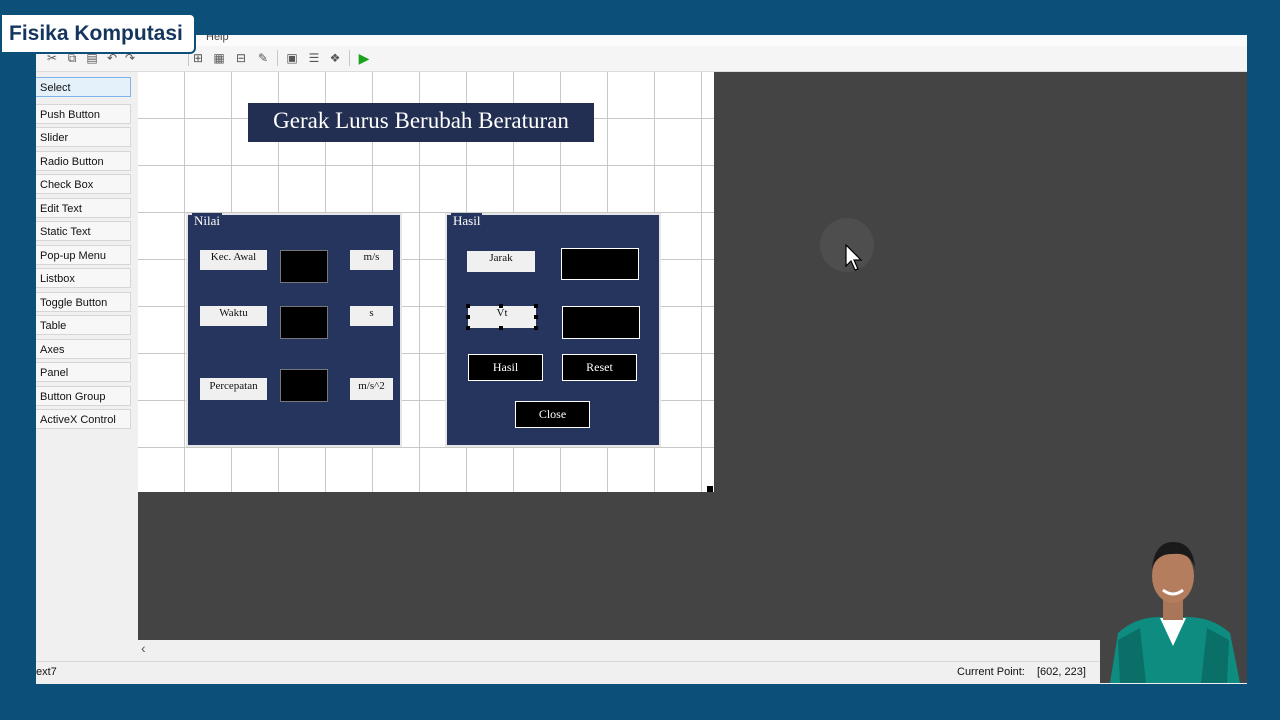 This screenshot has width=1280, height=720. I want to click on palette-push-button: Push Button, so click(83, 114).